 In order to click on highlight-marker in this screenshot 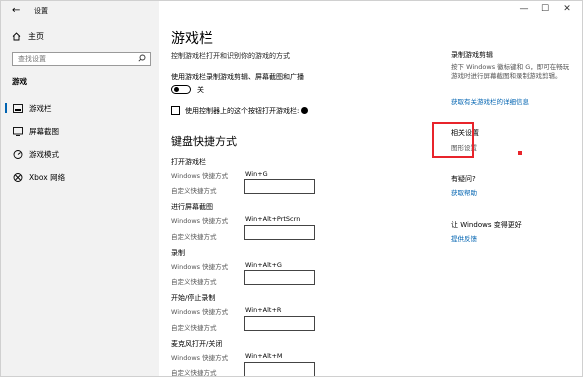, I will do `click(520, 153)`.